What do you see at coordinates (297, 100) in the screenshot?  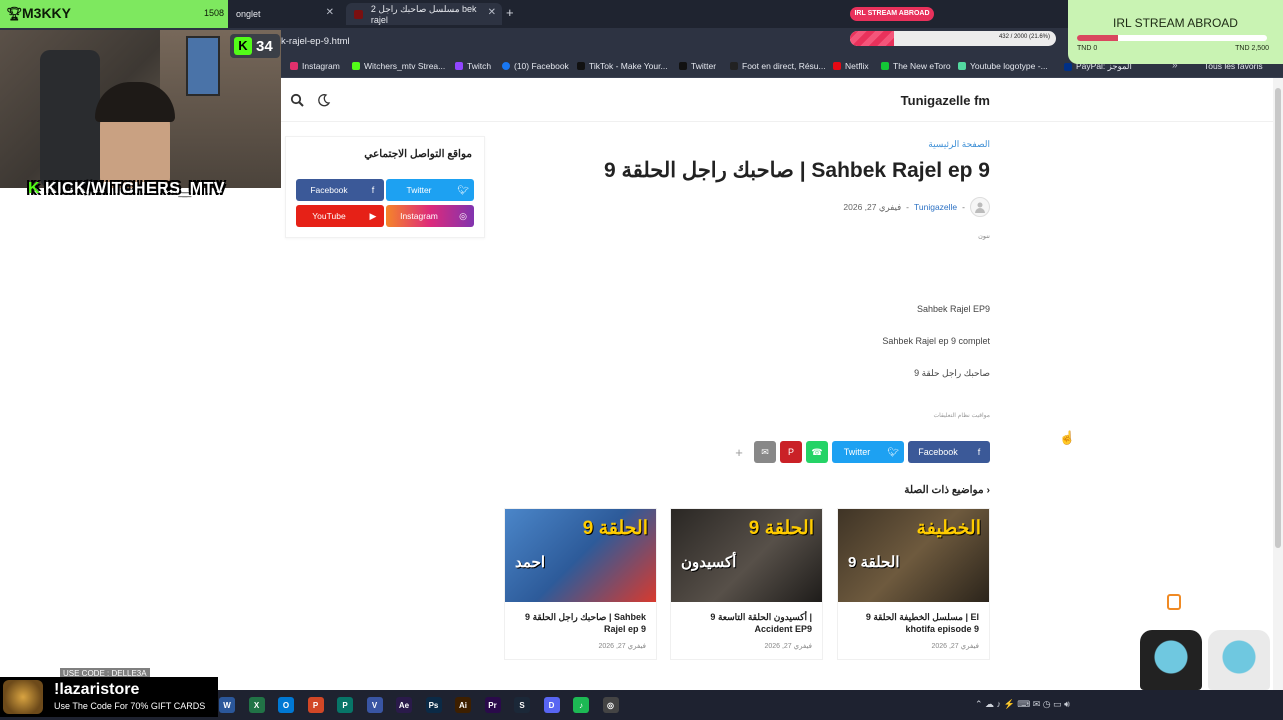 I see `search-icon` at bounding box center [297, 100].